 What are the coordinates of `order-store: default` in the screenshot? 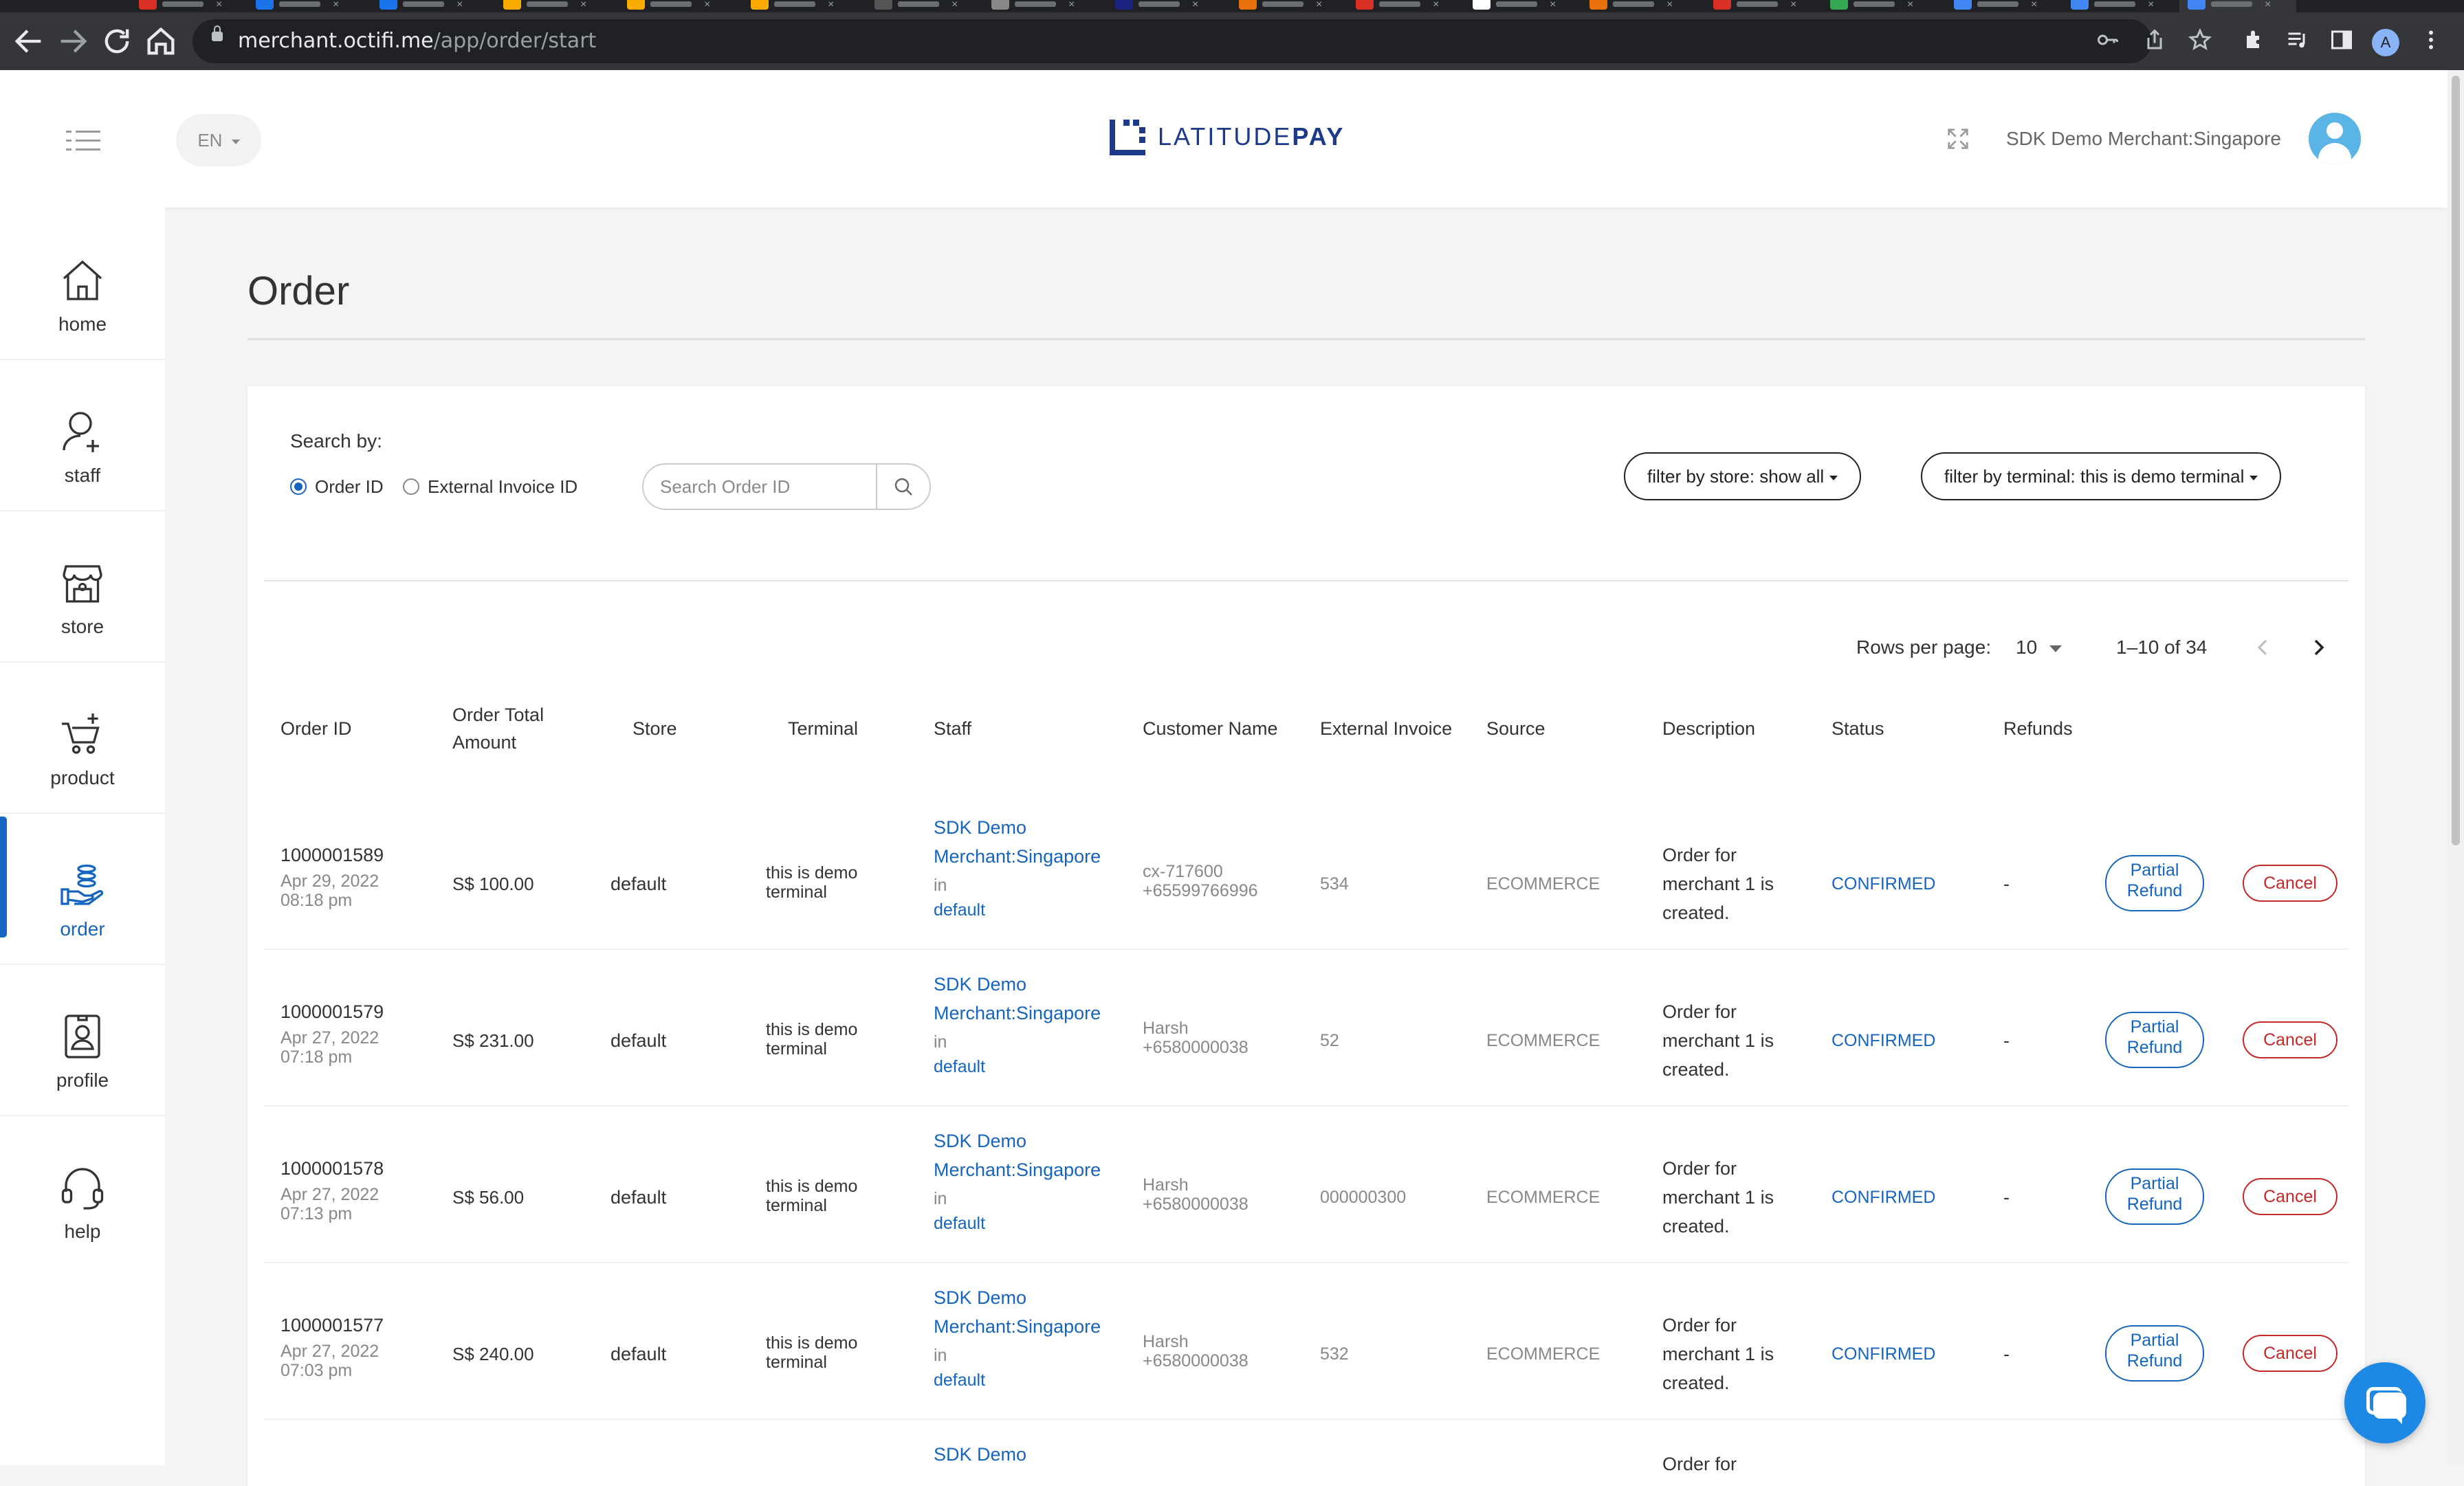 It's located at (638, 884).